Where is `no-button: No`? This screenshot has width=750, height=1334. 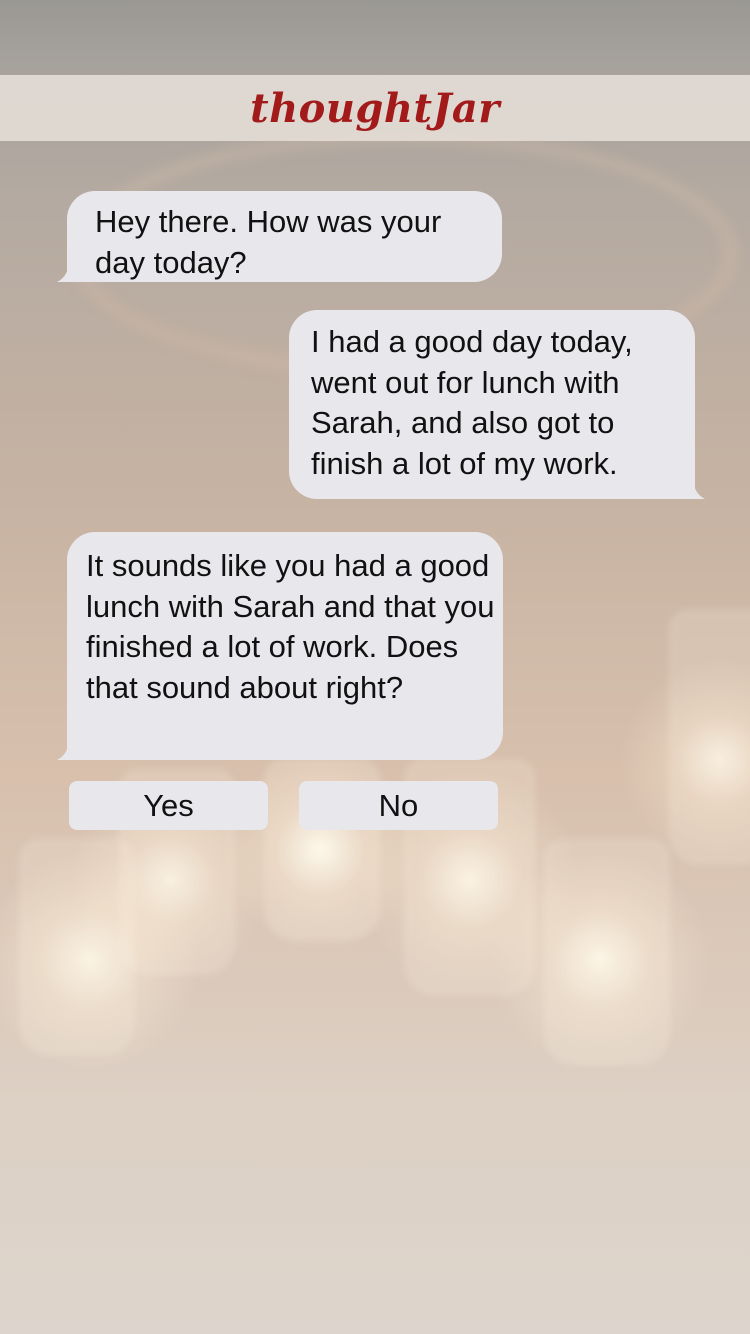 no-button: No is located at coordinates (398, 805).